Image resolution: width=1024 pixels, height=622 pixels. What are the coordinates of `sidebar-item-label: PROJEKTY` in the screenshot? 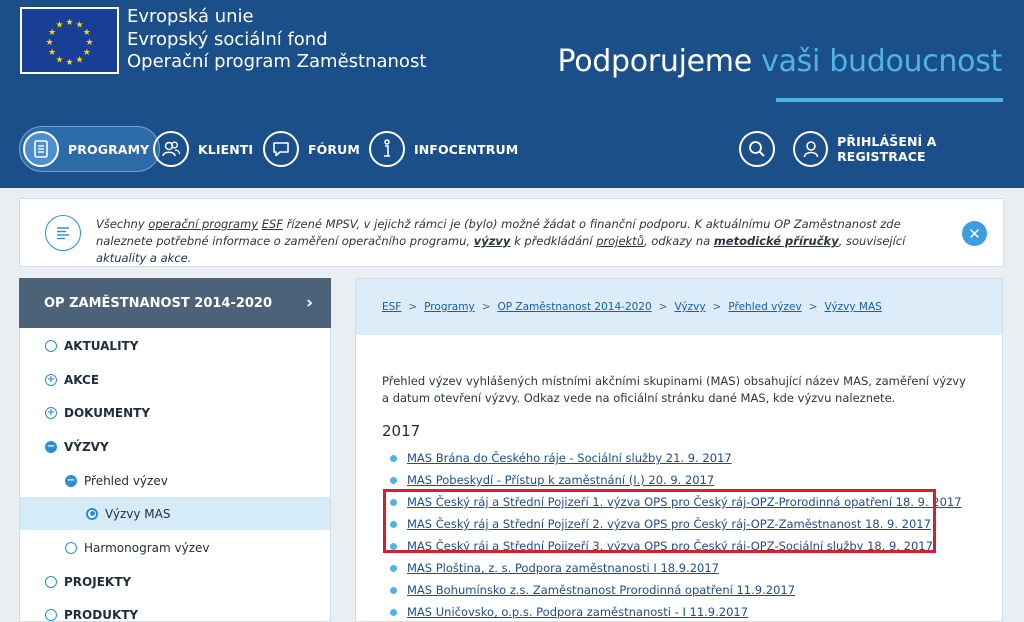 It's located at (98, 581).